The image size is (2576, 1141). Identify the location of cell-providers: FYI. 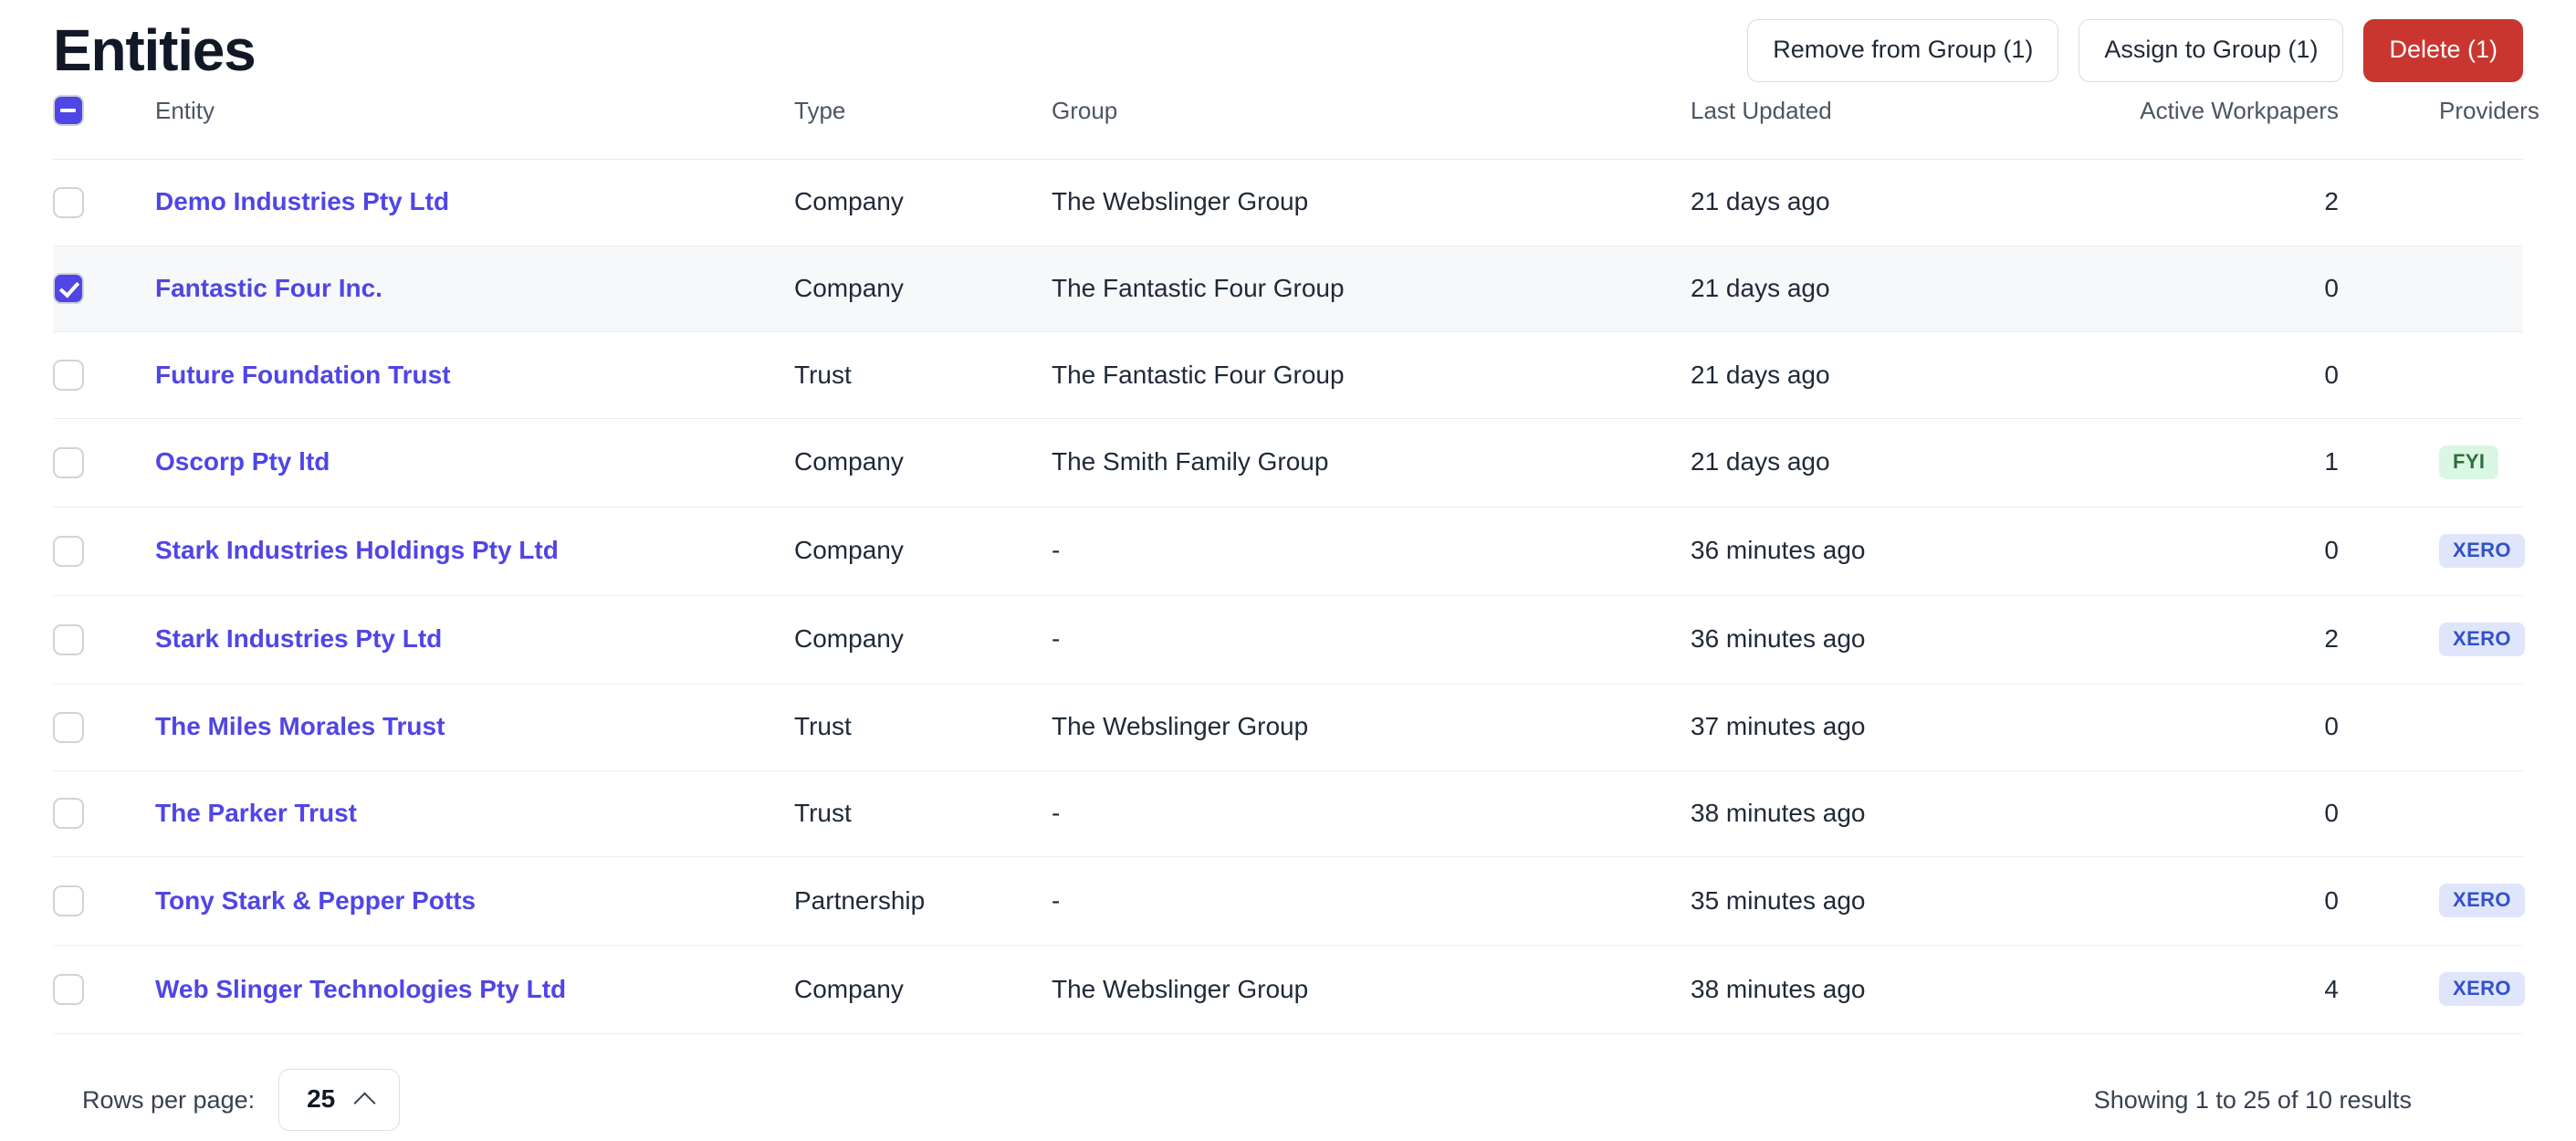
(2481, 462).